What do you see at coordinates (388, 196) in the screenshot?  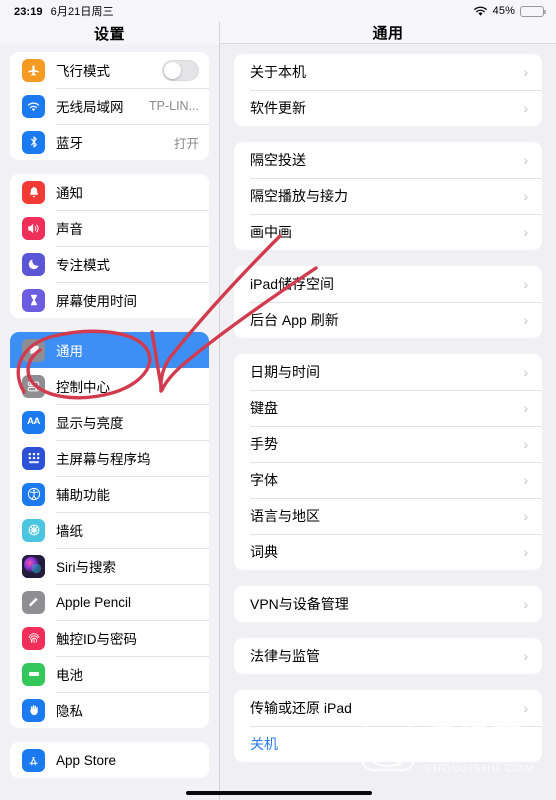 I see `general-item-1-g1: 隔空播放与接力 ›` at bounding box center [388, 196].